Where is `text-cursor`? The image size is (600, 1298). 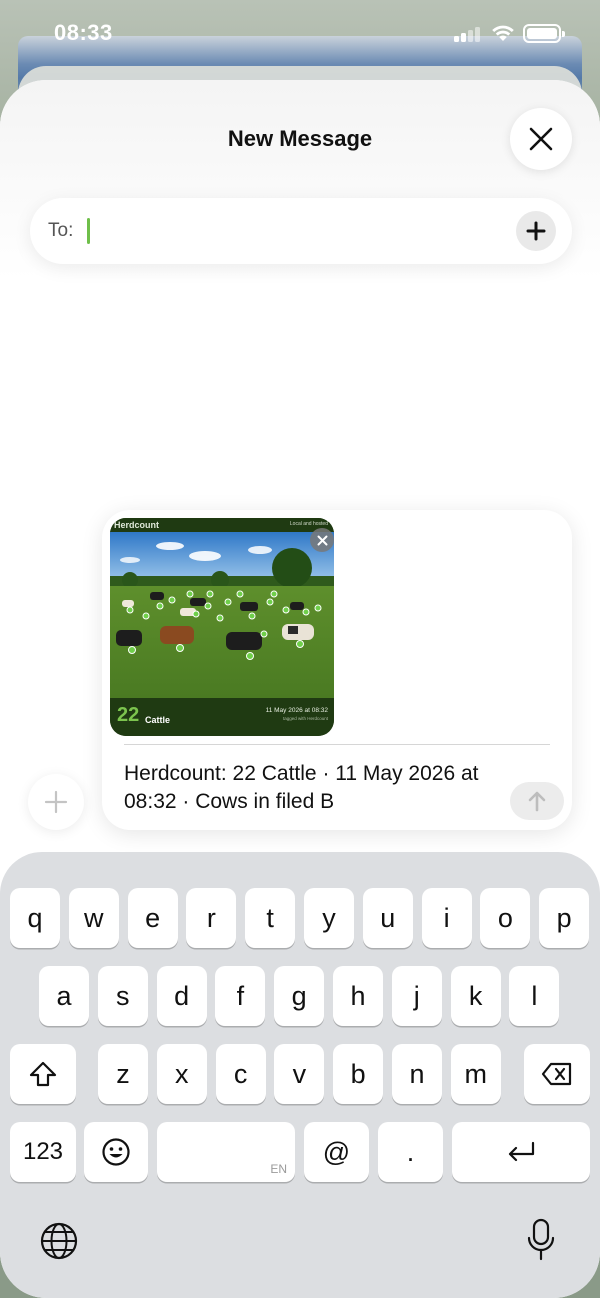 text-cursor is located at coordinates (88, 231).